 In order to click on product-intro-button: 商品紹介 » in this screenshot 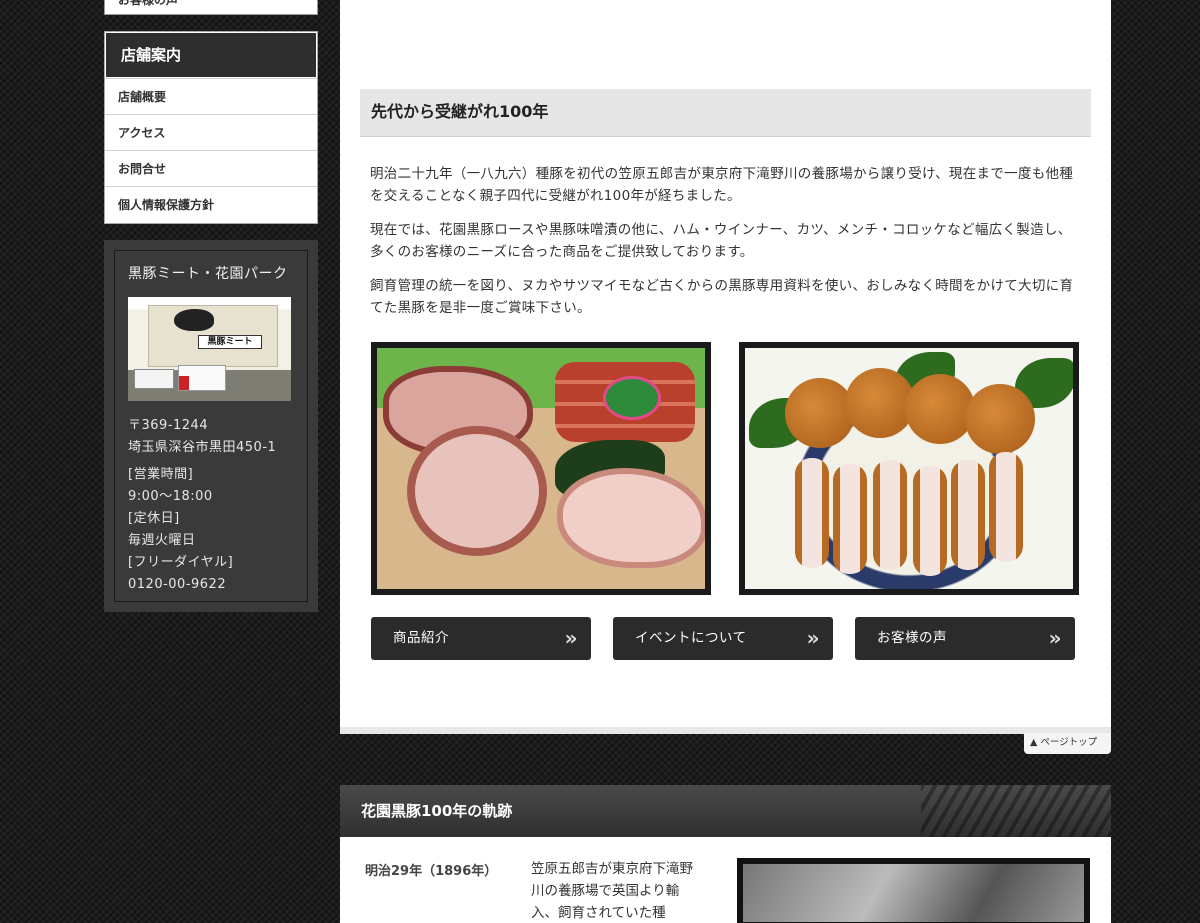, I will do `click(481, 638)`.